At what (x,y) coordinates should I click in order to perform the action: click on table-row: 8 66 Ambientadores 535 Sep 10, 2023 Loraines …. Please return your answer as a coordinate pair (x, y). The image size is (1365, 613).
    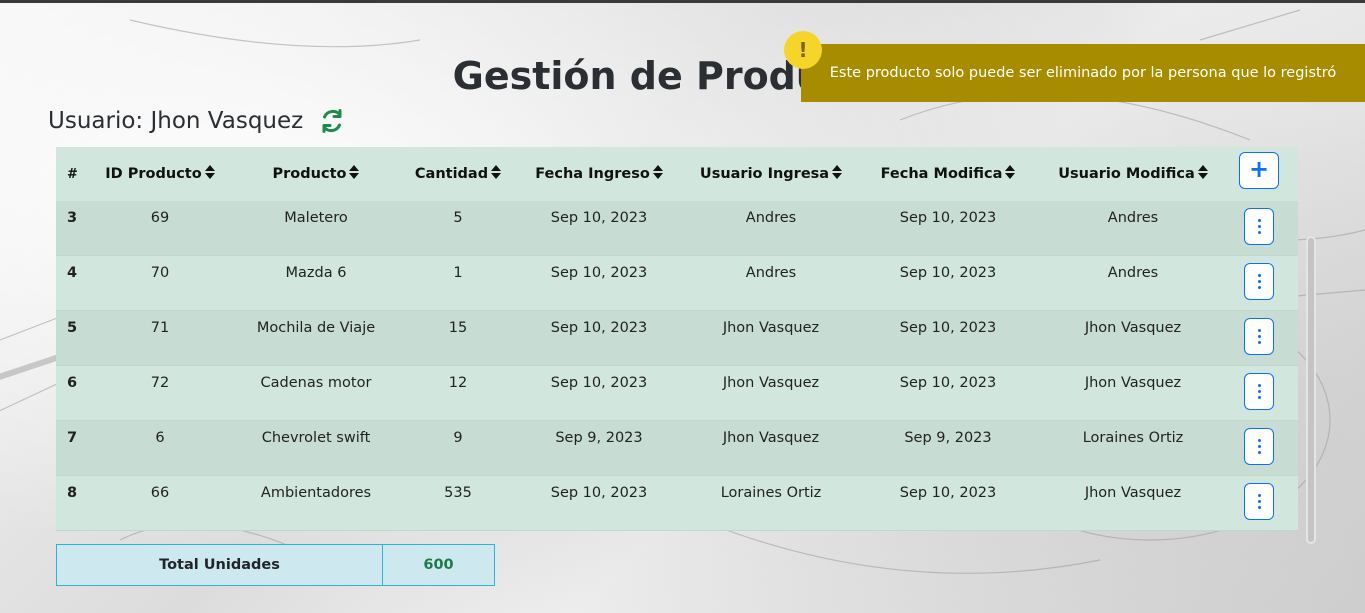
    Looking at the image, I should click on (677, 503).